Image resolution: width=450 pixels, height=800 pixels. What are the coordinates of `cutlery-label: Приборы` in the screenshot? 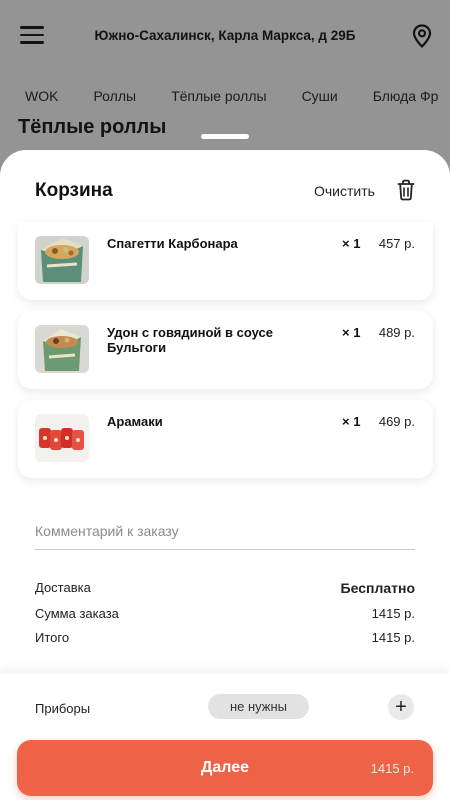 It's located at (63, 708).